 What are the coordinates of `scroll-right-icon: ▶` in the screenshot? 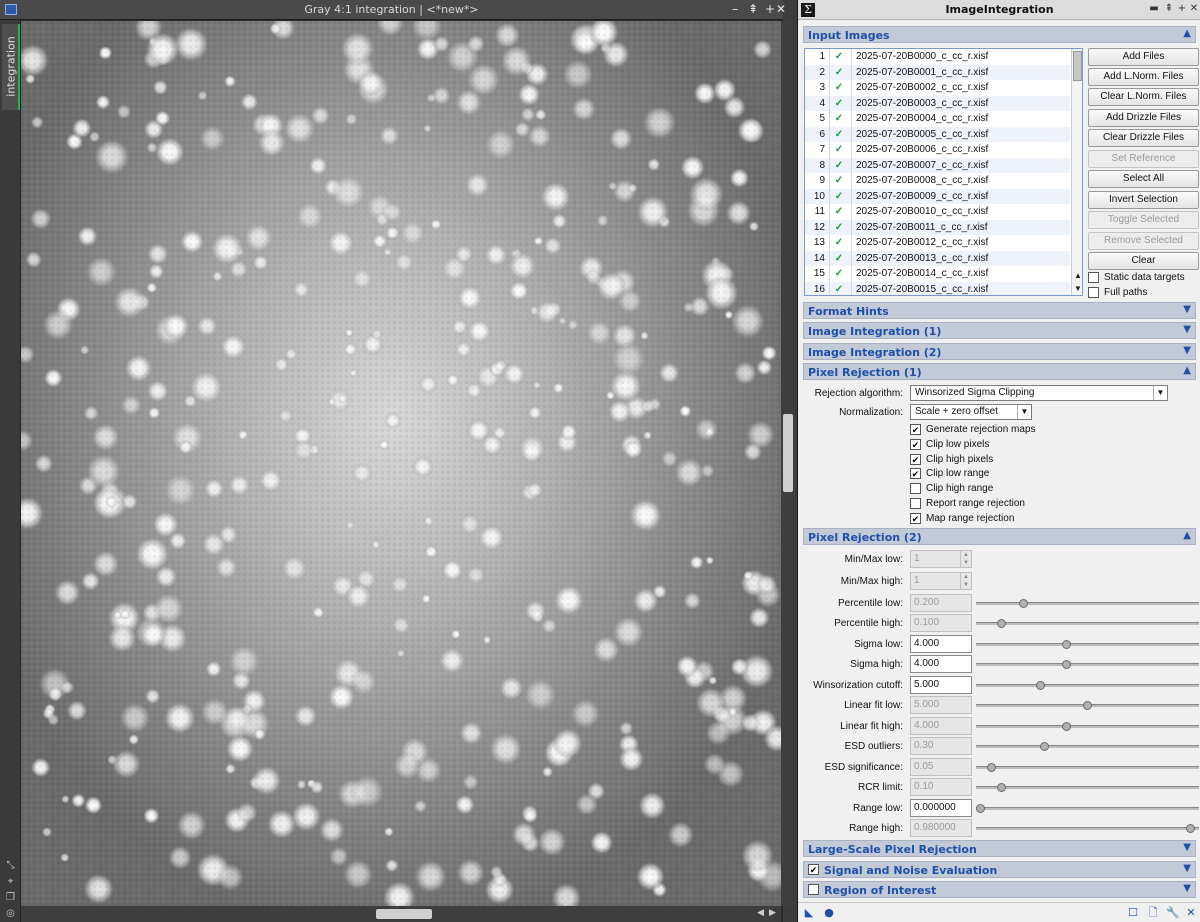 It's located at (772, 913).